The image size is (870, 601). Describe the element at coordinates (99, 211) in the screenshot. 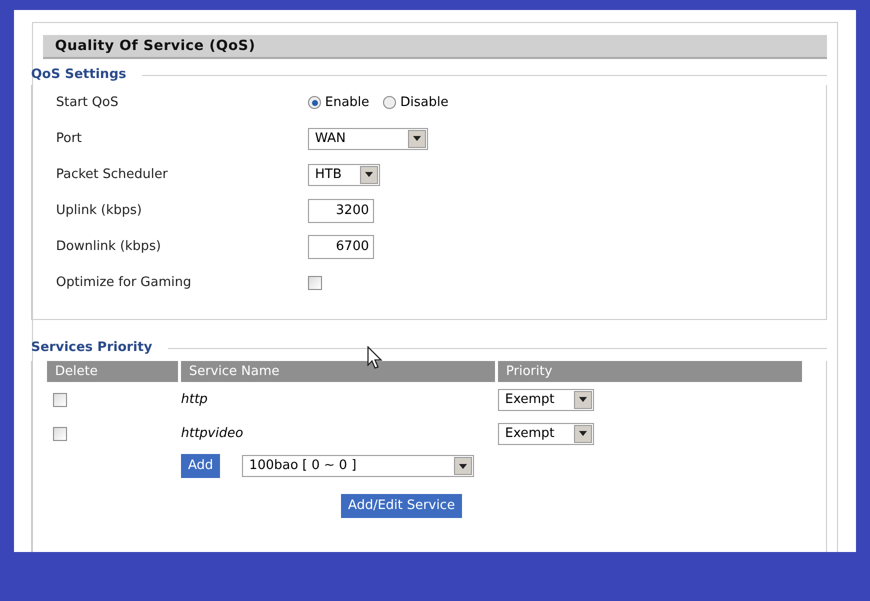

I see `field-label: Uplink (kbps)` at that location.